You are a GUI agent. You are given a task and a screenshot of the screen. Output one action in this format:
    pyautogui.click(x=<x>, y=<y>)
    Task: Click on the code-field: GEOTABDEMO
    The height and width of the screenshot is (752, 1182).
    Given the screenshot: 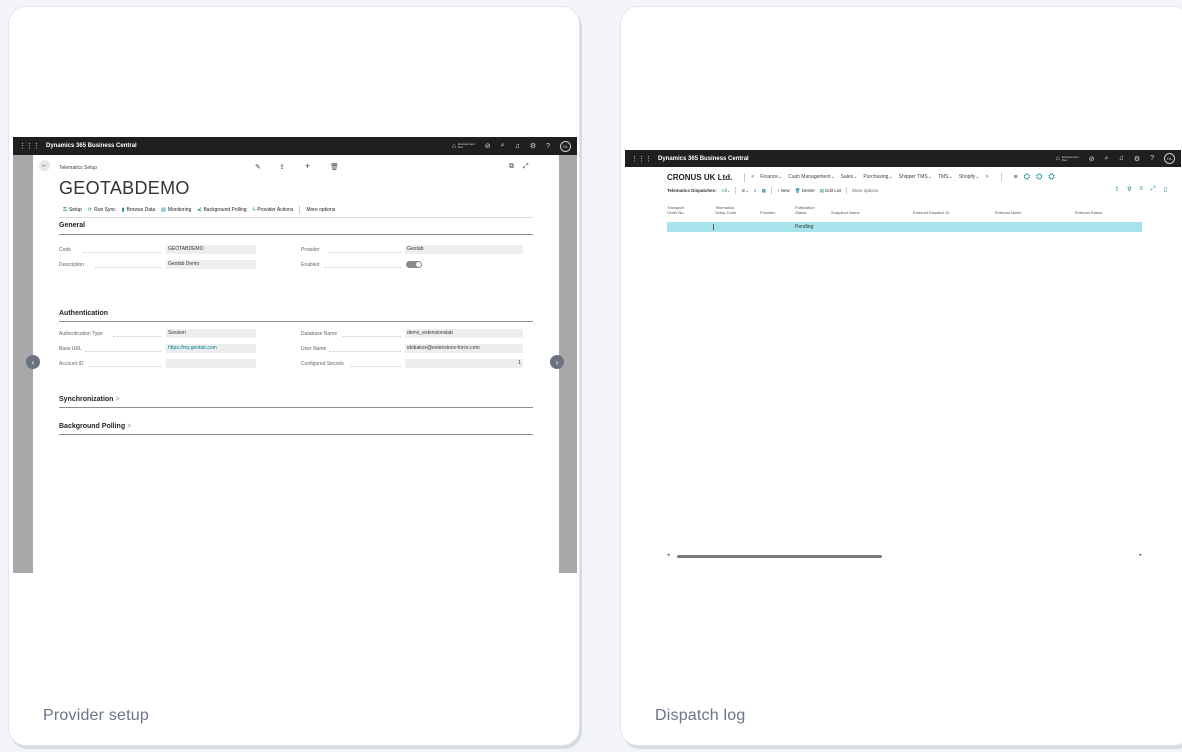 What is the action you would take?
    pyautogui.click(x=211, y=249)
    